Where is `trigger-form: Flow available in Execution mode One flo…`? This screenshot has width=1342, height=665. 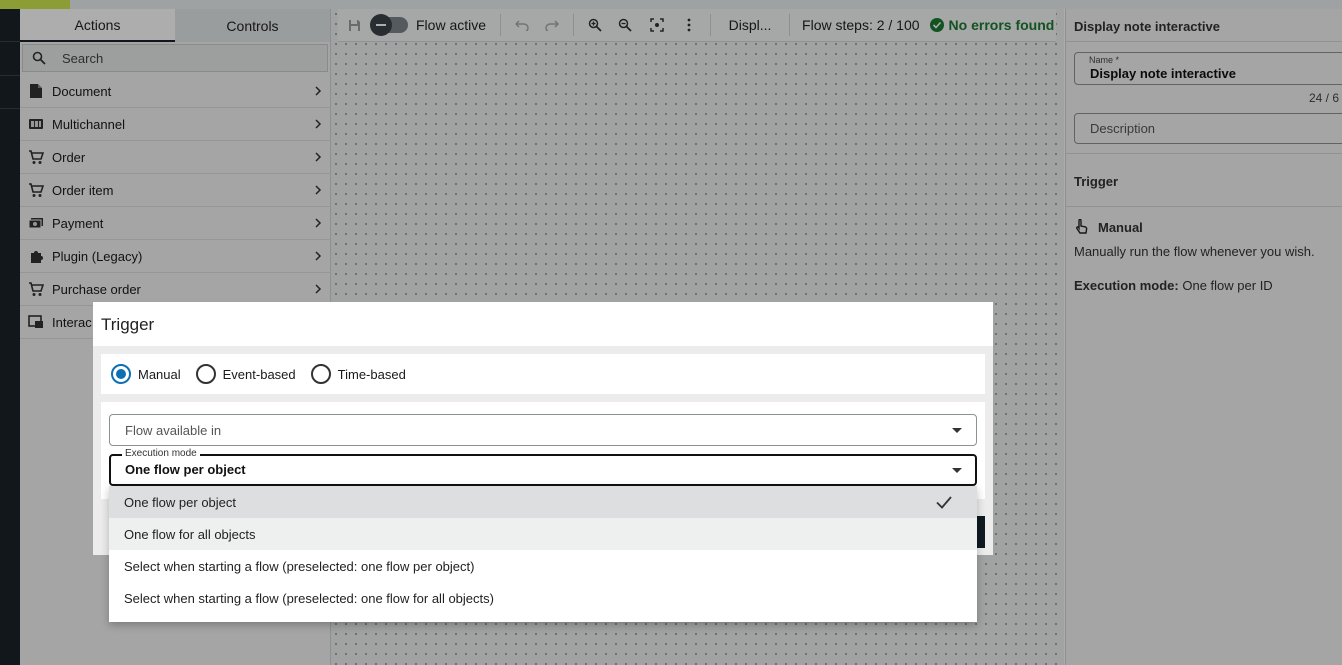
trigger-form: Flow available in Execution mode One flo… is located at coordinates (543, 450).